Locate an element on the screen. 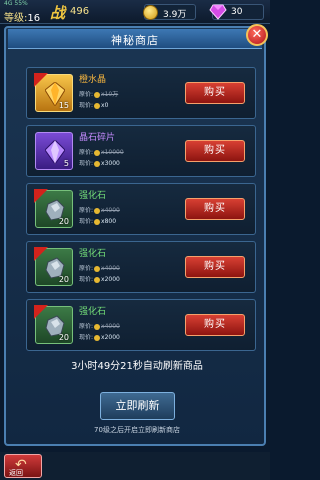 The height and width of the screenshot is (480, 320). gem-icon is located at coordinates (218, 12).